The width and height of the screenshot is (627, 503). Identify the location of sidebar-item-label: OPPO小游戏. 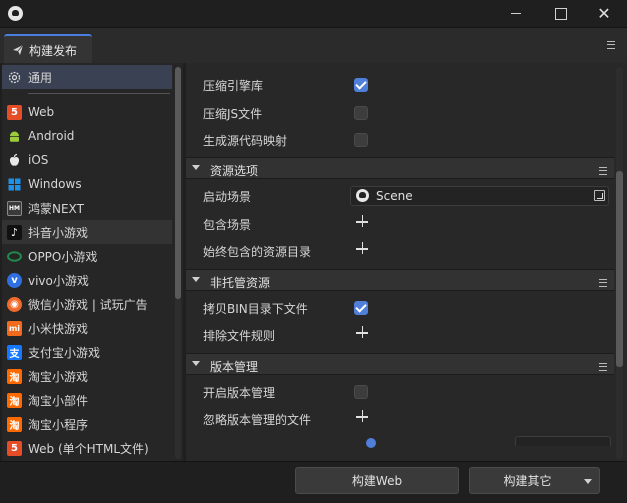
(63, 256).